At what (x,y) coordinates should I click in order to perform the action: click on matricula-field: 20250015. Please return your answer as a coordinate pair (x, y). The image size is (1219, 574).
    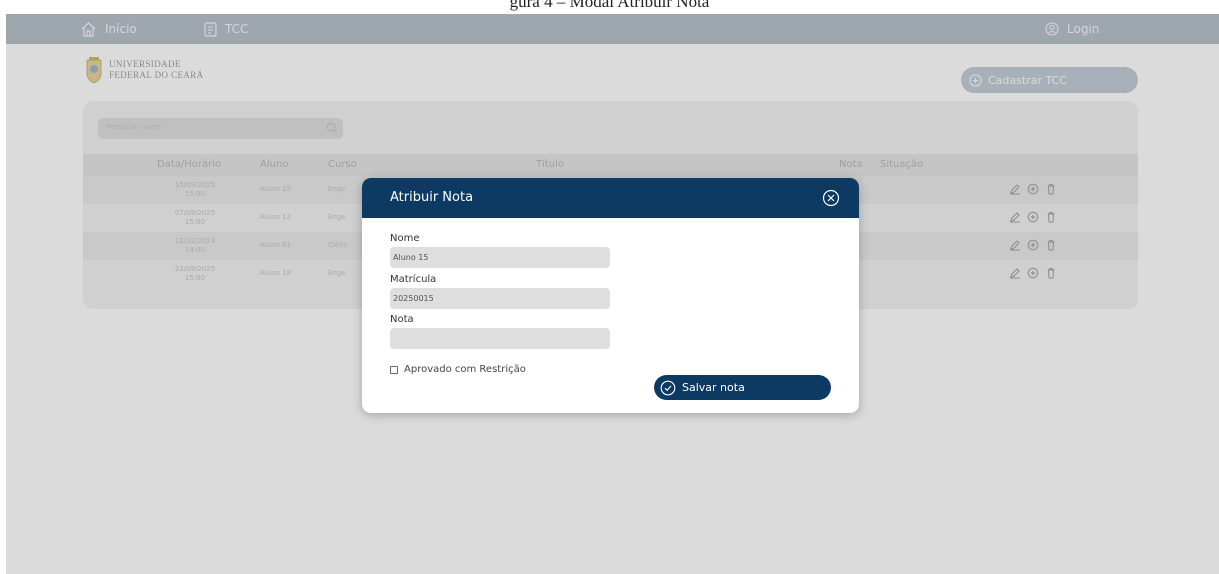
    Looking at the image, I should click on (500, 298).